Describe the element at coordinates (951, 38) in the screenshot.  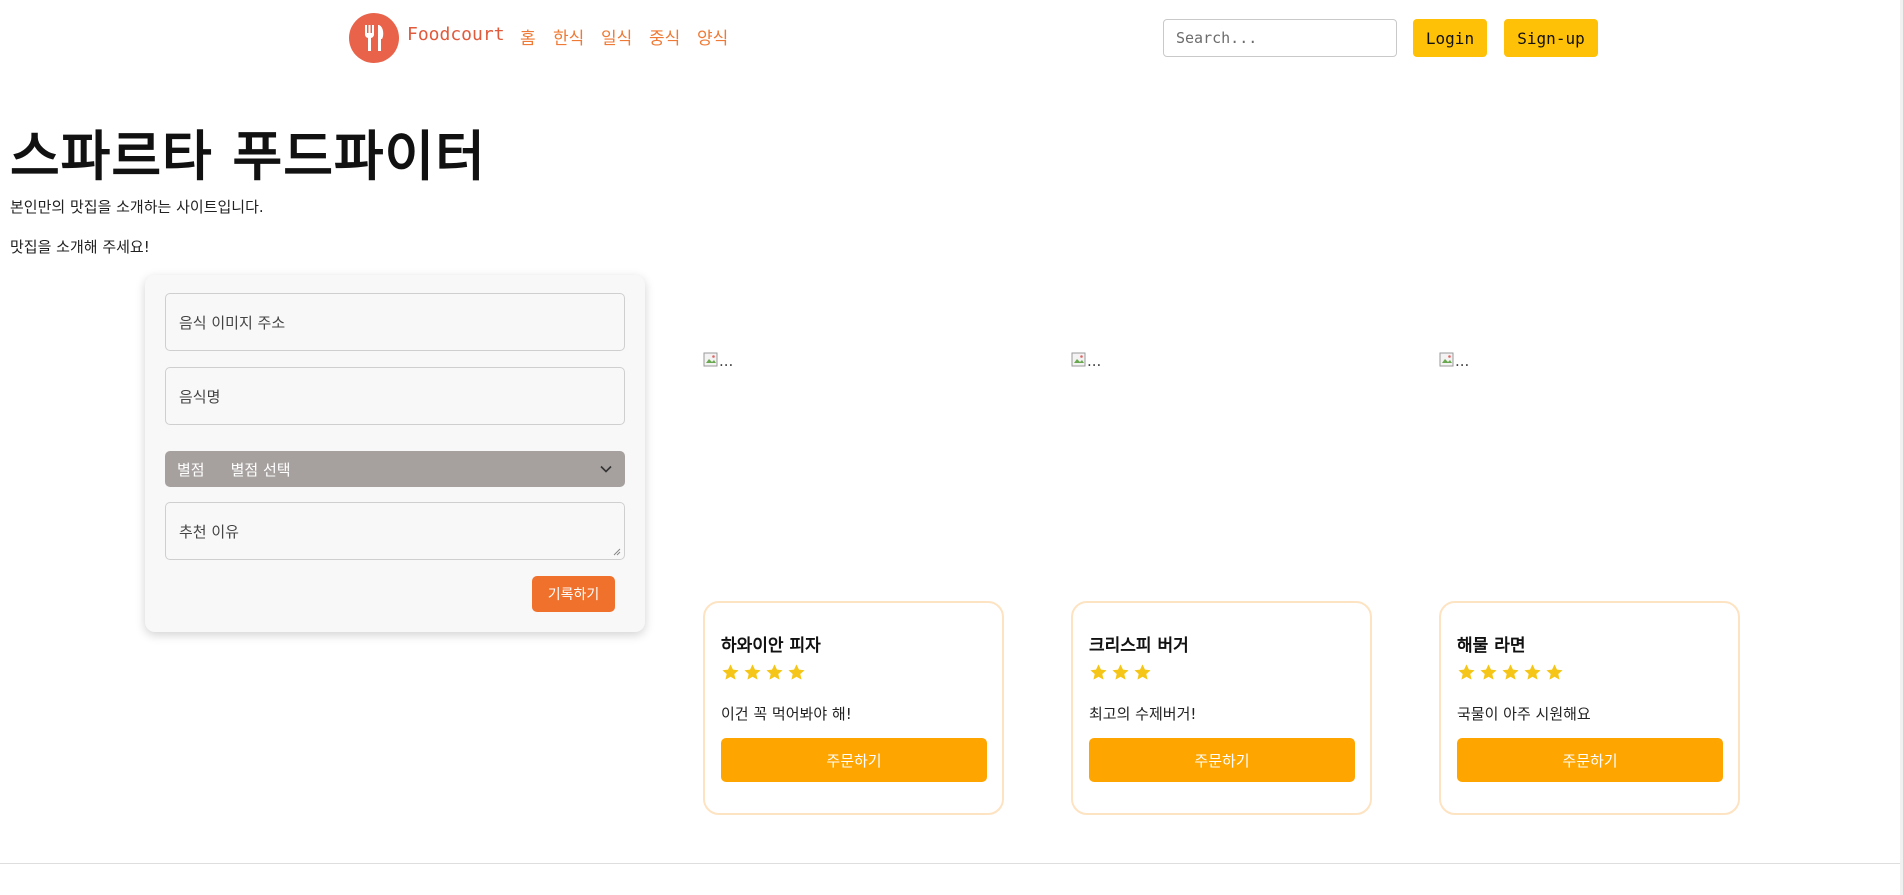
I see `navbar: Foodcourt 홈 한식 일식 중식 양식 Login Sign-up` at that location.